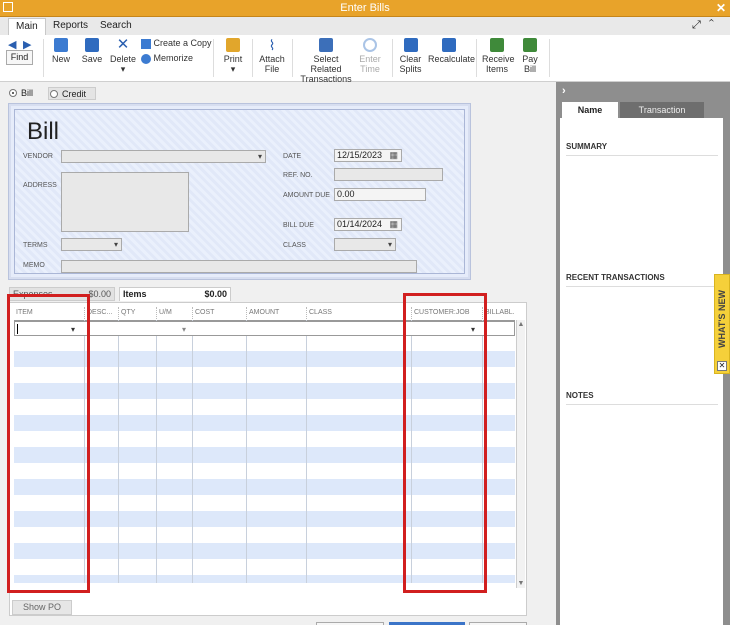 The width and height of the screenshot is (730, 625). I want to click on whats-new-tab: WHAT'S NEW ✕, so click(722, 324).